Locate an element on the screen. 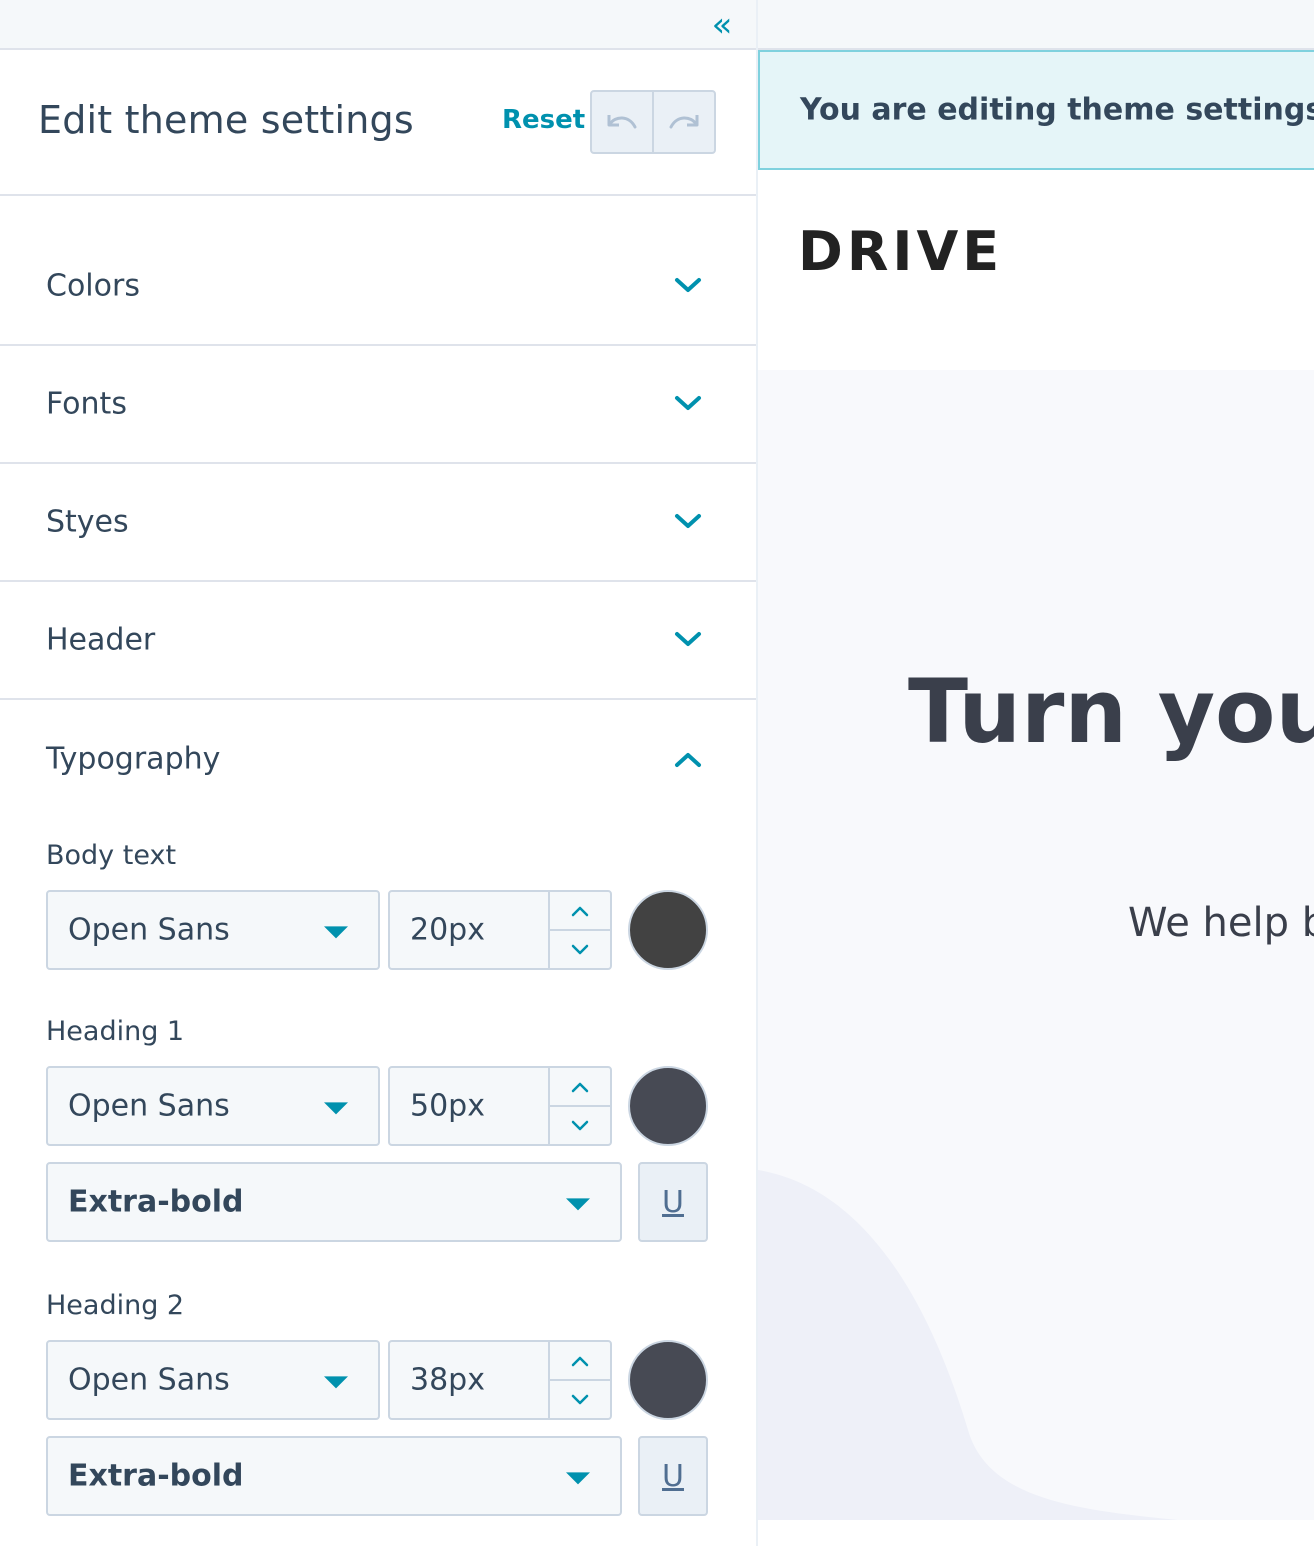  h1-weight-value: Extra-bold is located at coordinates (156, 1202).